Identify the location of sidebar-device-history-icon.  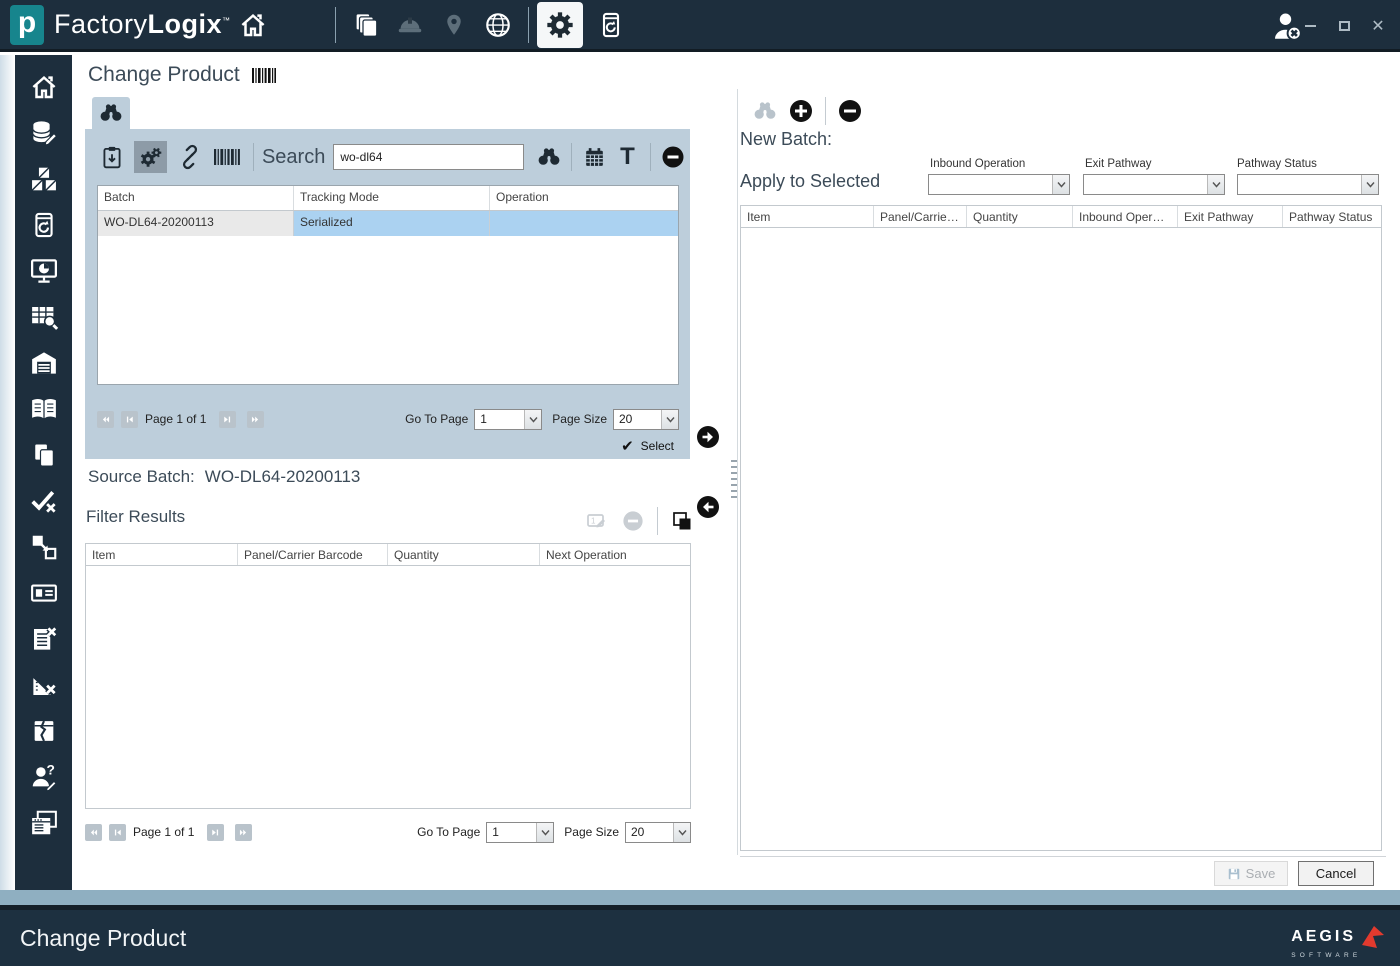
(44, 225).